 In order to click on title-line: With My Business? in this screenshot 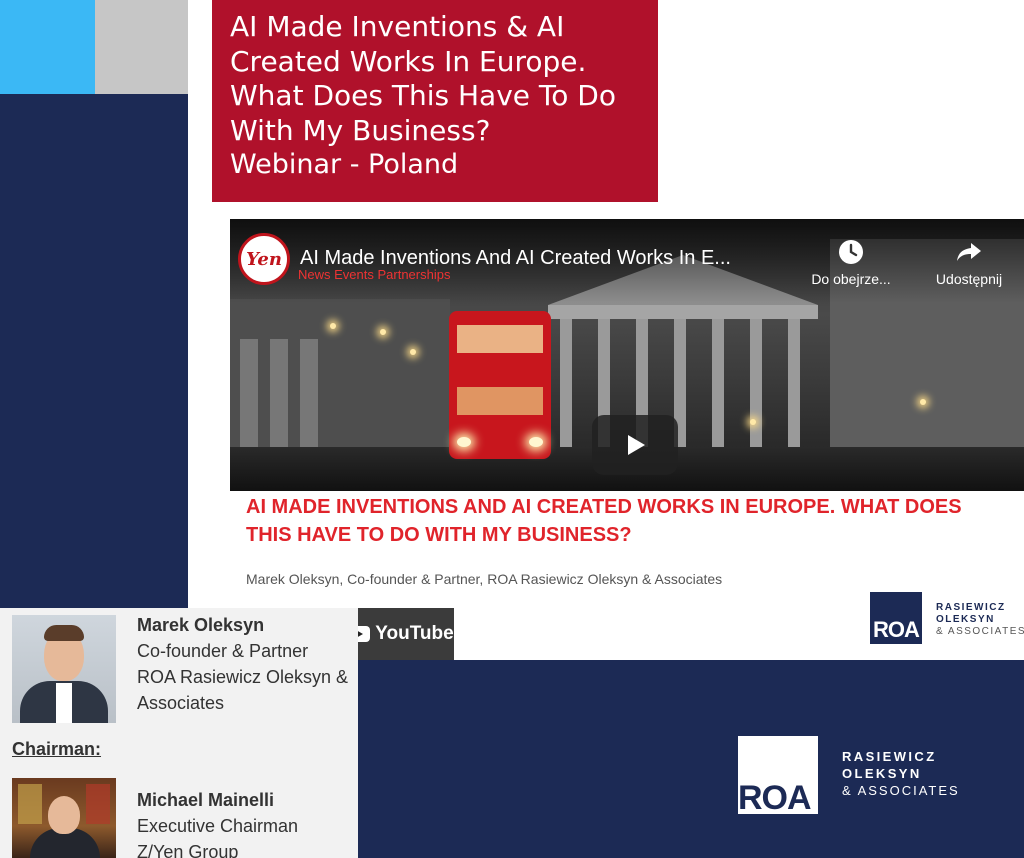, I will do `click(360, 130)`.